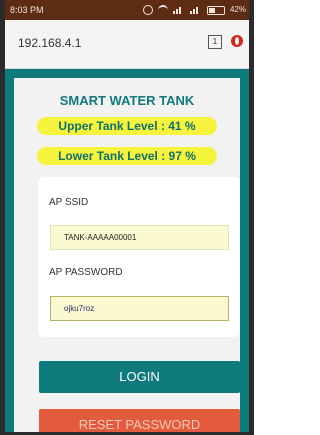 Image resolution: width=320 pixels, height=435 pixels. Describe the element at coordinates (127, 100) in the screenshot. I see `page-title: SMART WATER TANK` at that location.